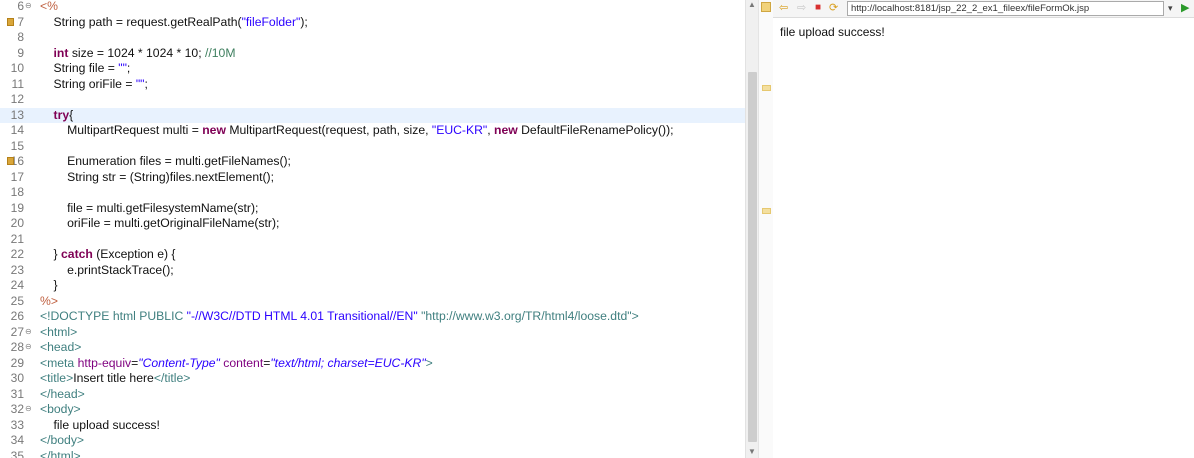 Image resolution: width=1194 pixels, height=458 pixels. What do you see at coordinates (372, 395) in the screenshot?
I see `code-line: 31 </head>` at bounding box center [372, 395].